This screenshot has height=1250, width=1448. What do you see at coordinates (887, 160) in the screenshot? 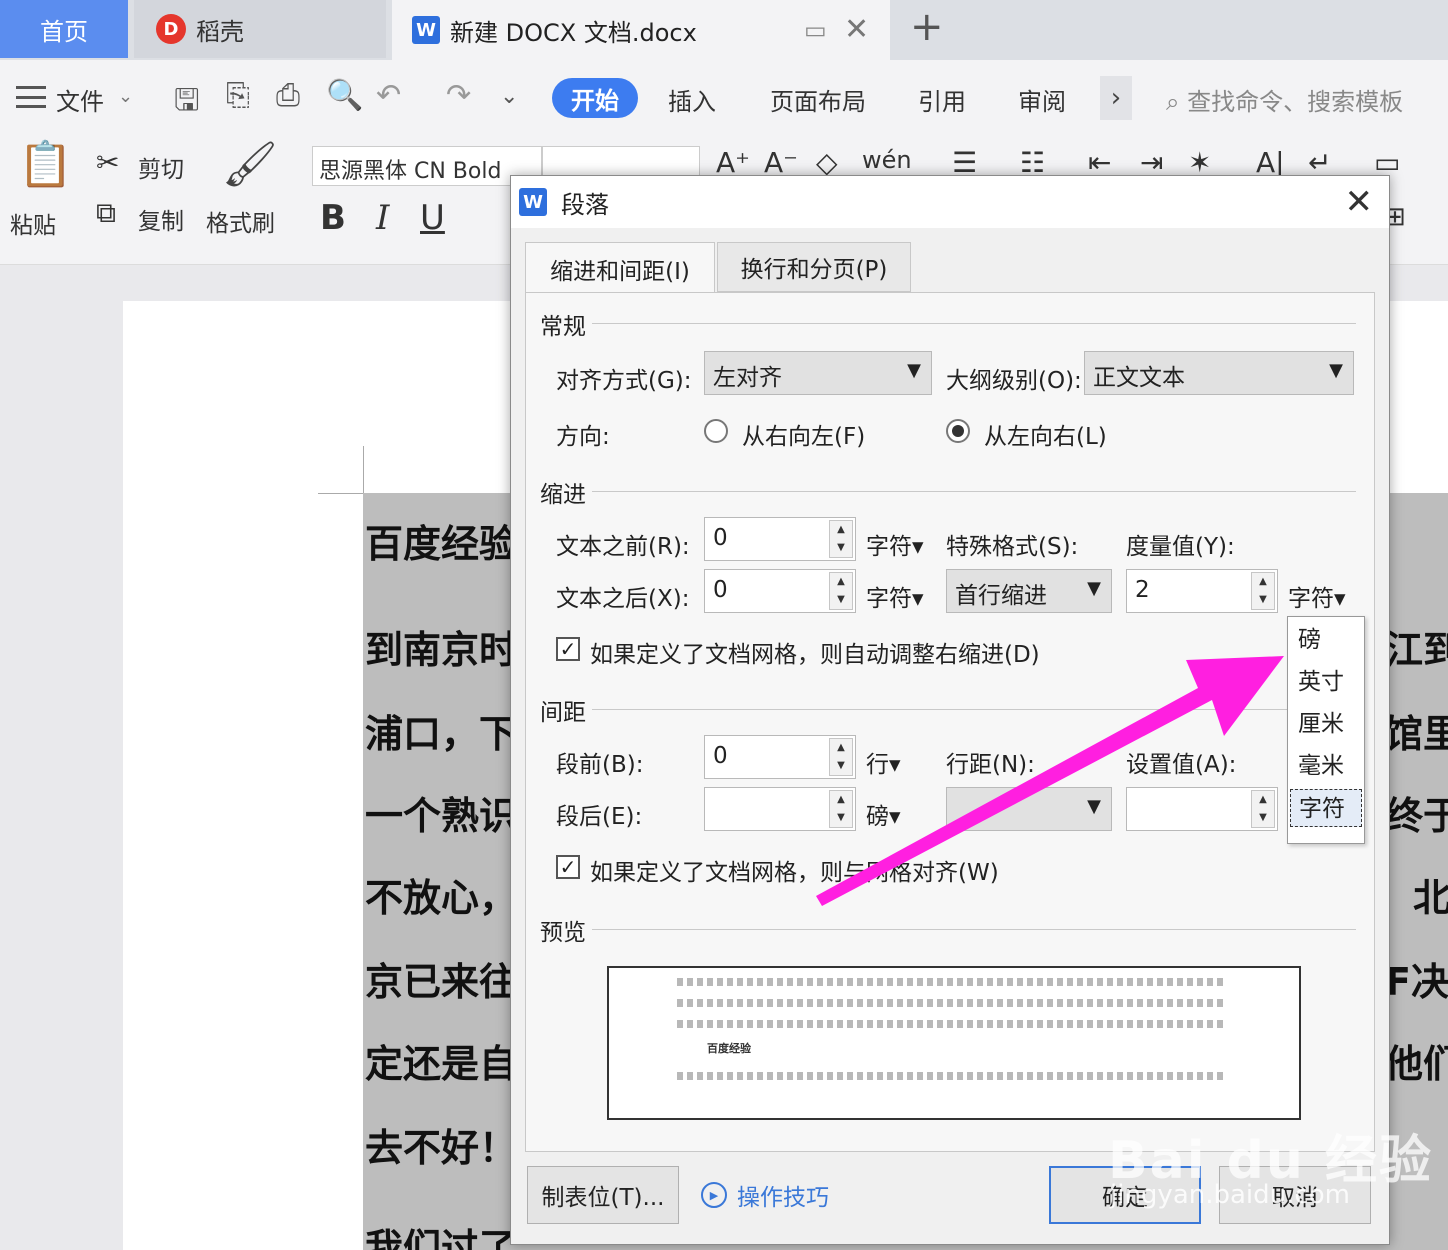
I see `phonetic-icon: wén` at bounding box center [887, 160].